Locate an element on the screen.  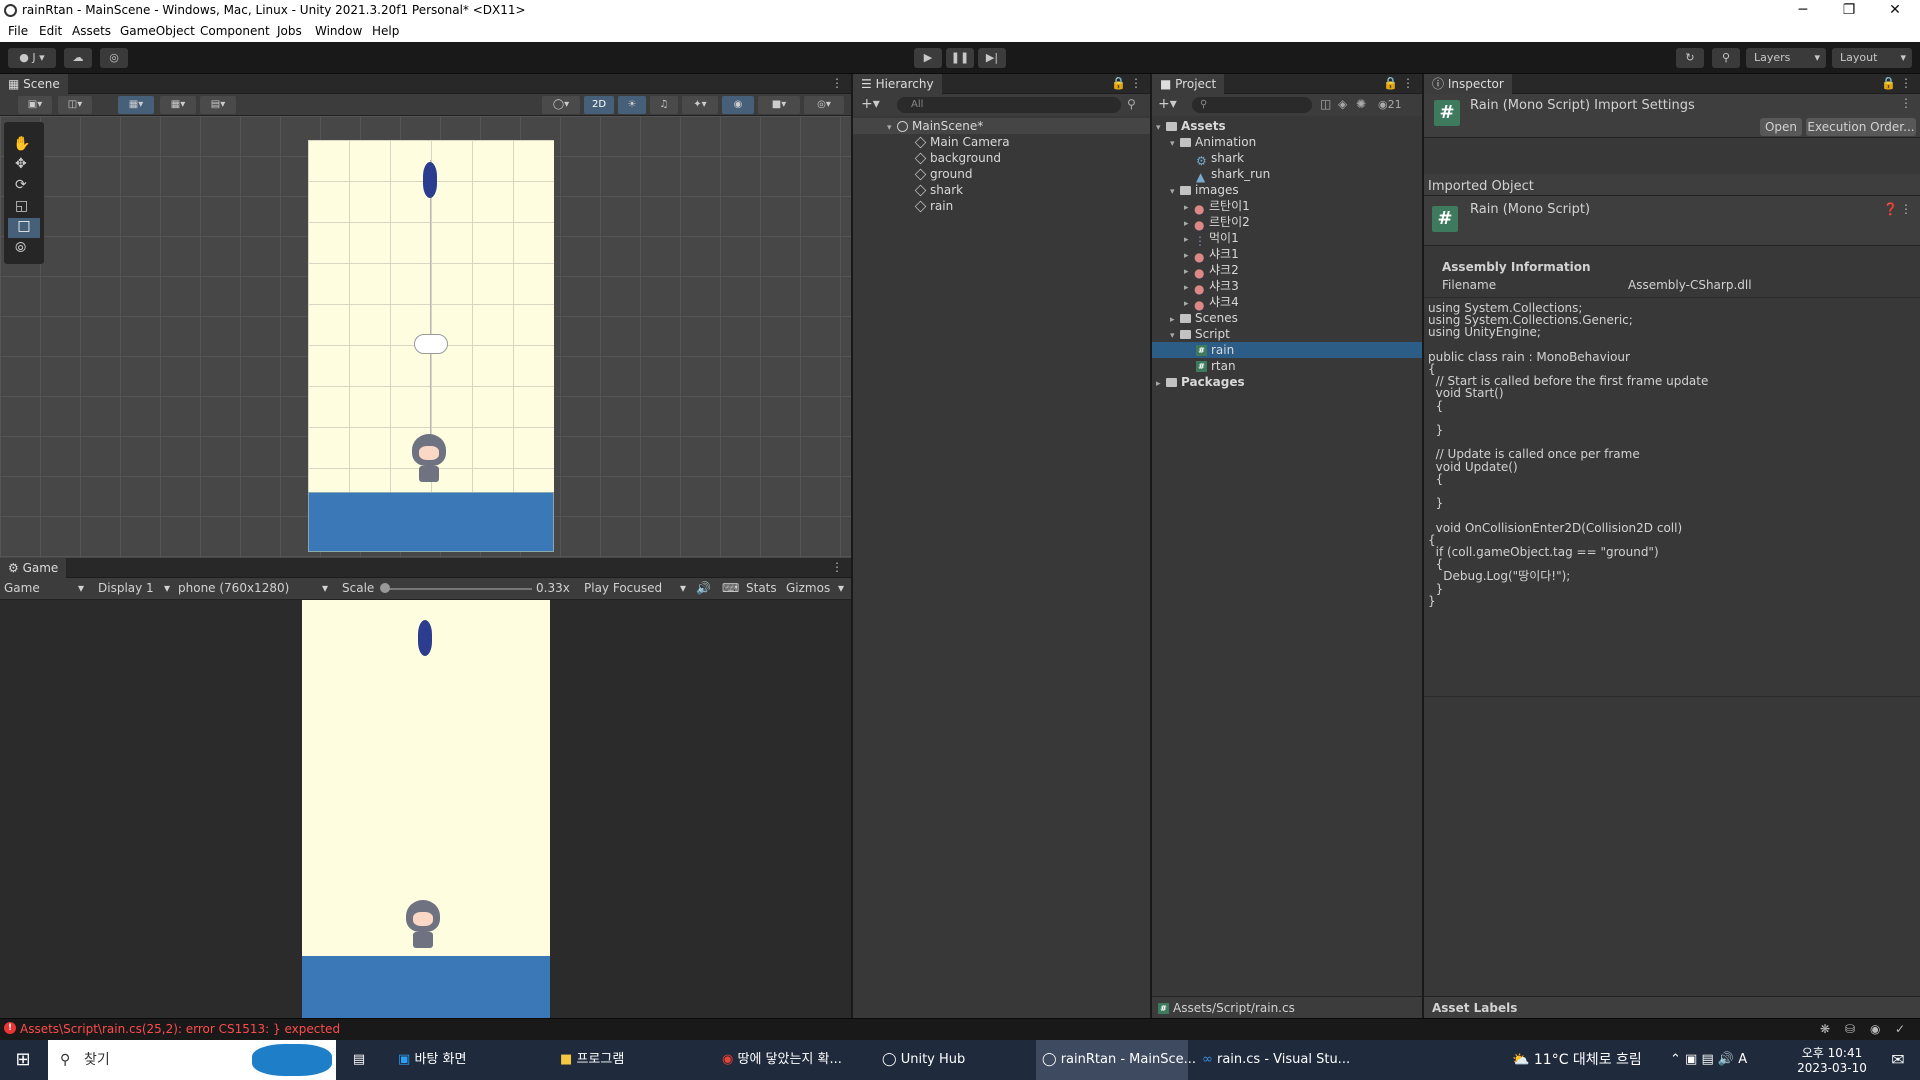
asset-script-rtan: # rtan is located at coordinates (1287, 366).